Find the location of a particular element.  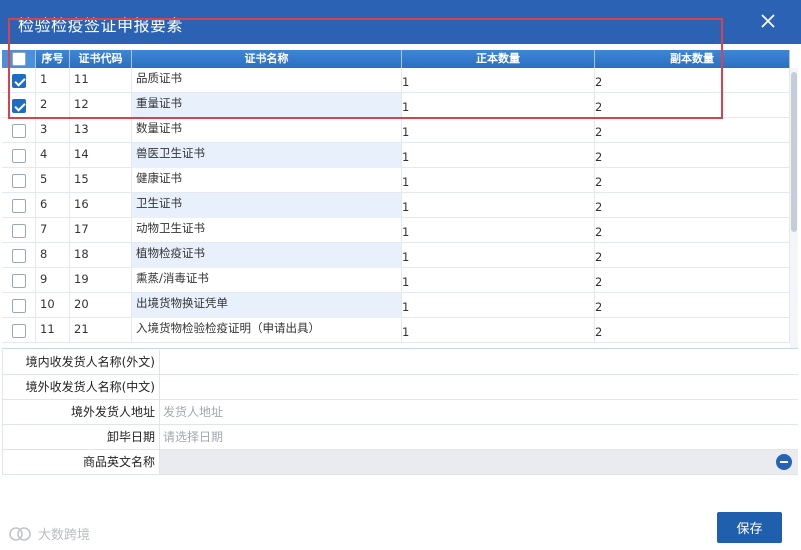

form-row-foreign-consignee-chinese: 境外收发货人名称(中文) is located at coordinates (400, 387).